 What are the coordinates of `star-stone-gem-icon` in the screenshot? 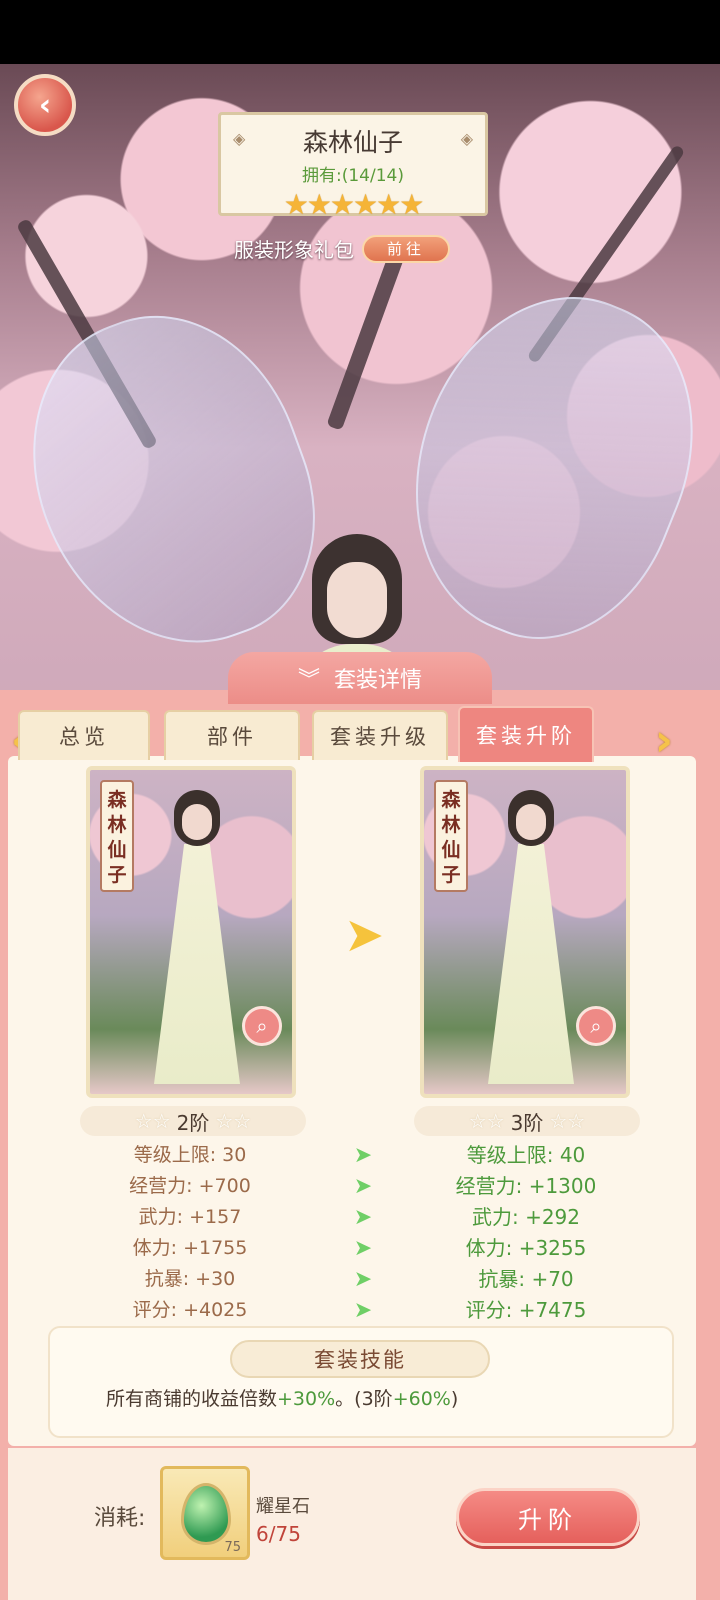 It's located at (206, 1514).